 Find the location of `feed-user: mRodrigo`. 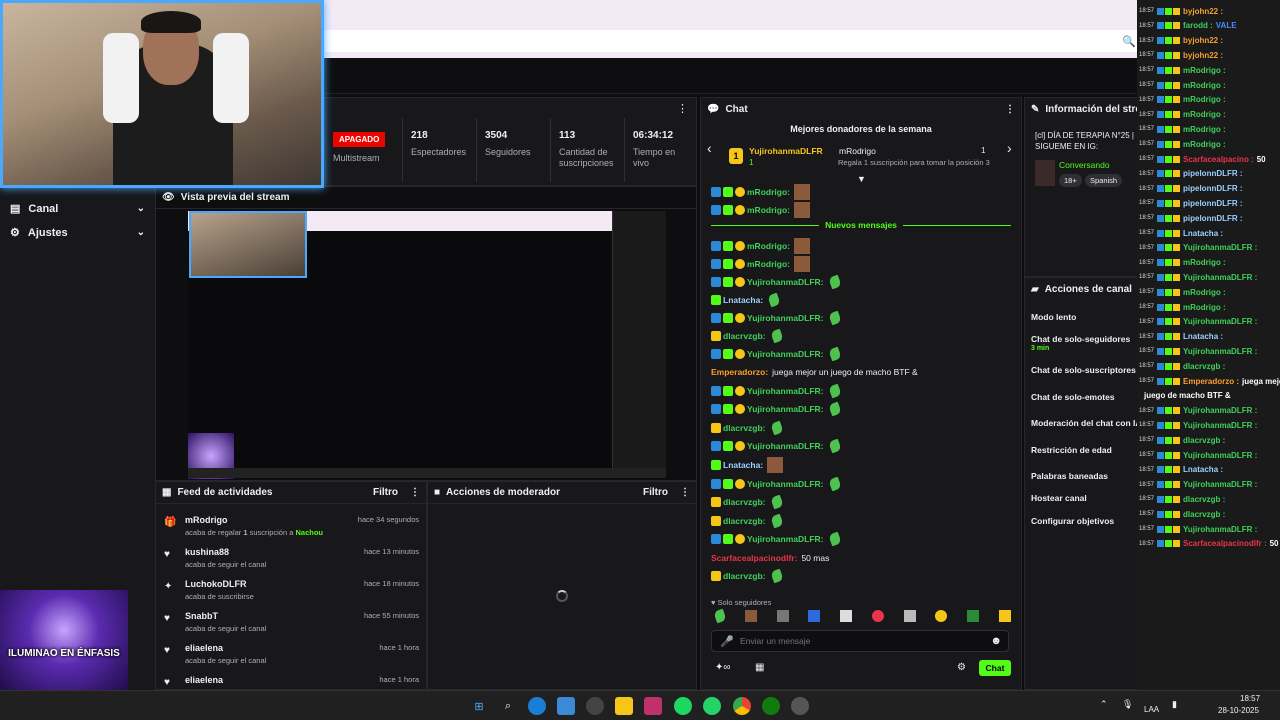

feed-user: mRodrigo is located at coordinates (206, 520).